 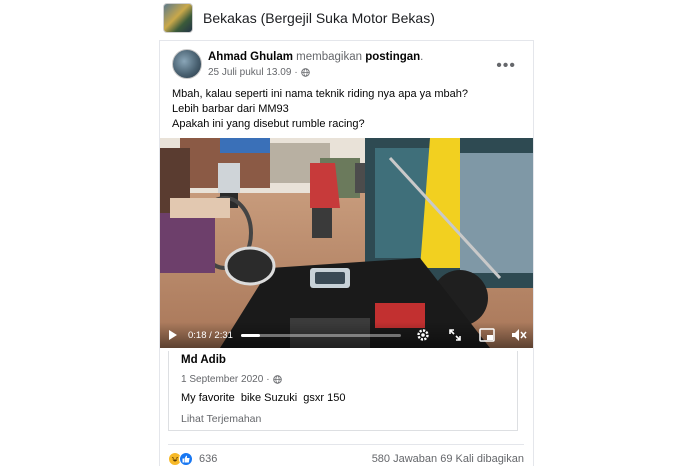 What do you see at coordinates (487, 335) in the screenshot?
I see `picture-in-picture-icon` at bounding box center [487, 335].